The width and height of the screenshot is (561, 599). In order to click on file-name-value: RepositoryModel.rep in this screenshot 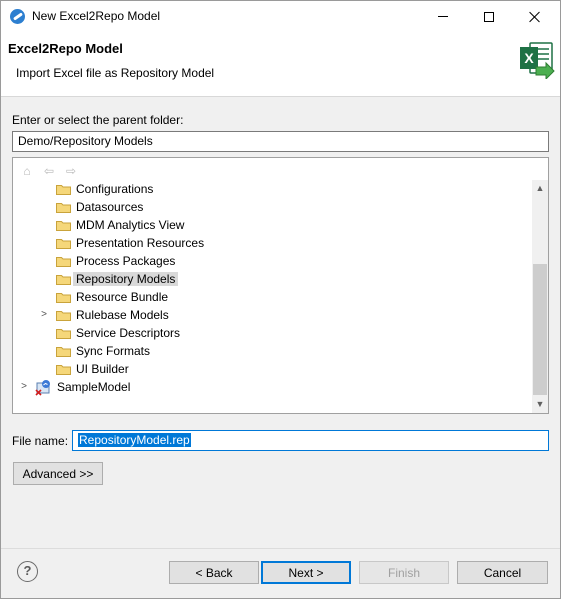, I will do `click(134, 440)`.